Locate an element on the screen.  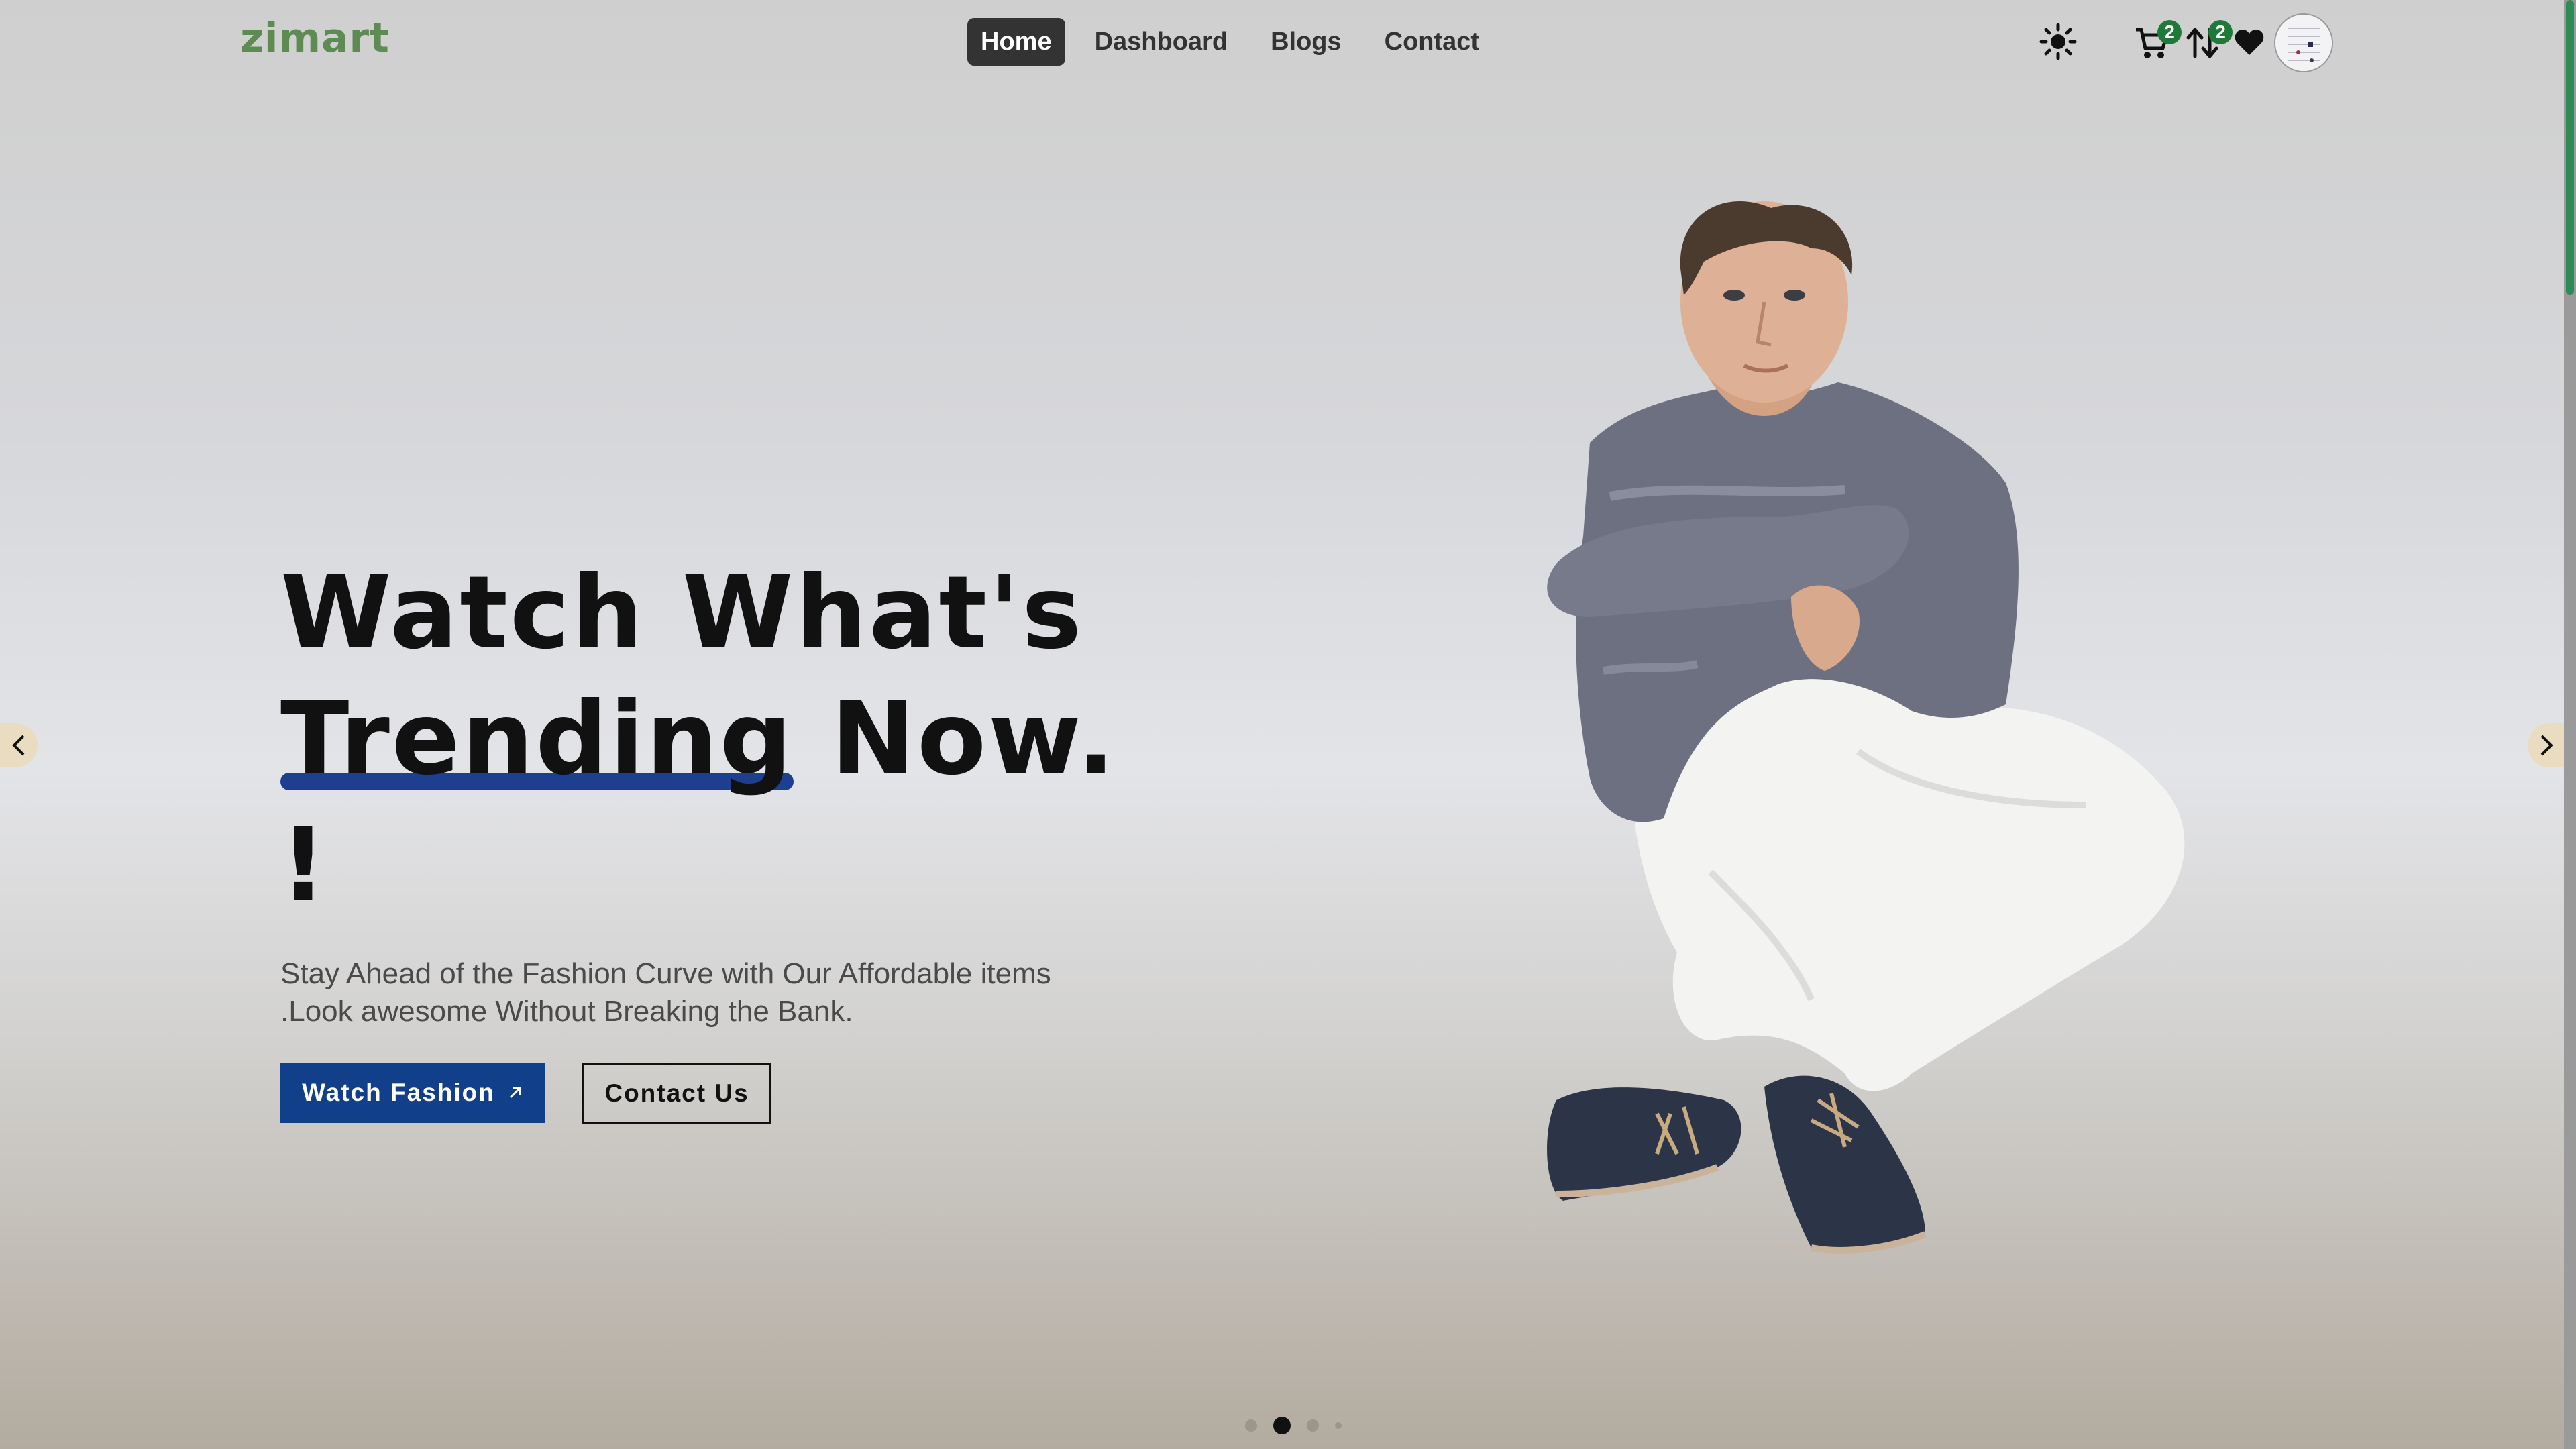
highlight-word: Trending is located at coordinates (537, 739).